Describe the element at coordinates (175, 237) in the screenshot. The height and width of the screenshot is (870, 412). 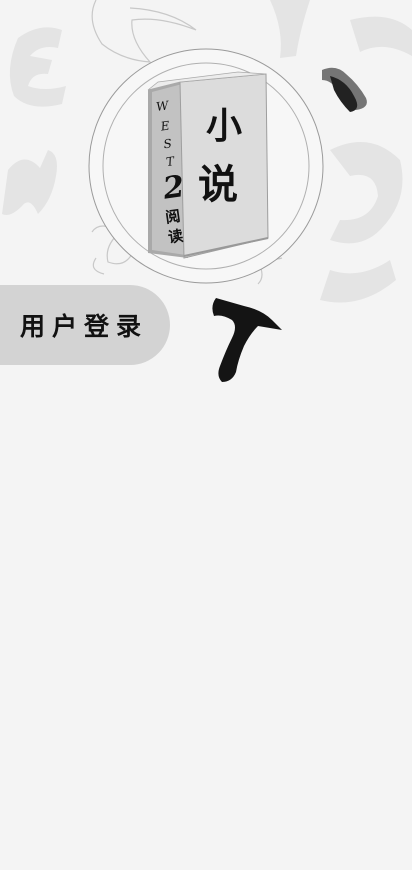
I see `spine-char-du: 读` at that location.